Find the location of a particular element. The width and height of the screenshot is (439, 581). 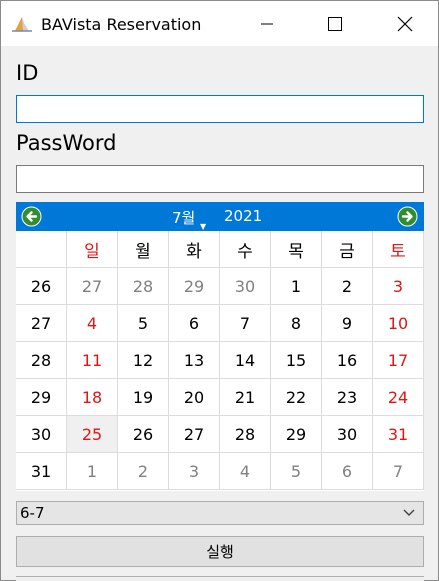

minimize-button is located at coordinates (267, 23).